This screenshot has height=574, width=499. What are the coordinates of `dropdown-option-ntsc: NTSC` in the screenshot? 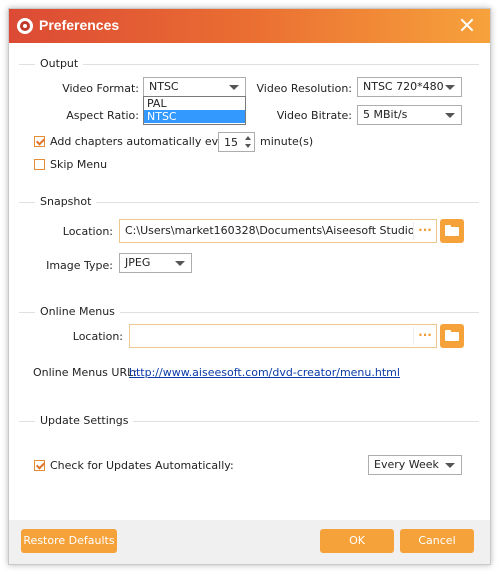 It's located at (194, 116).